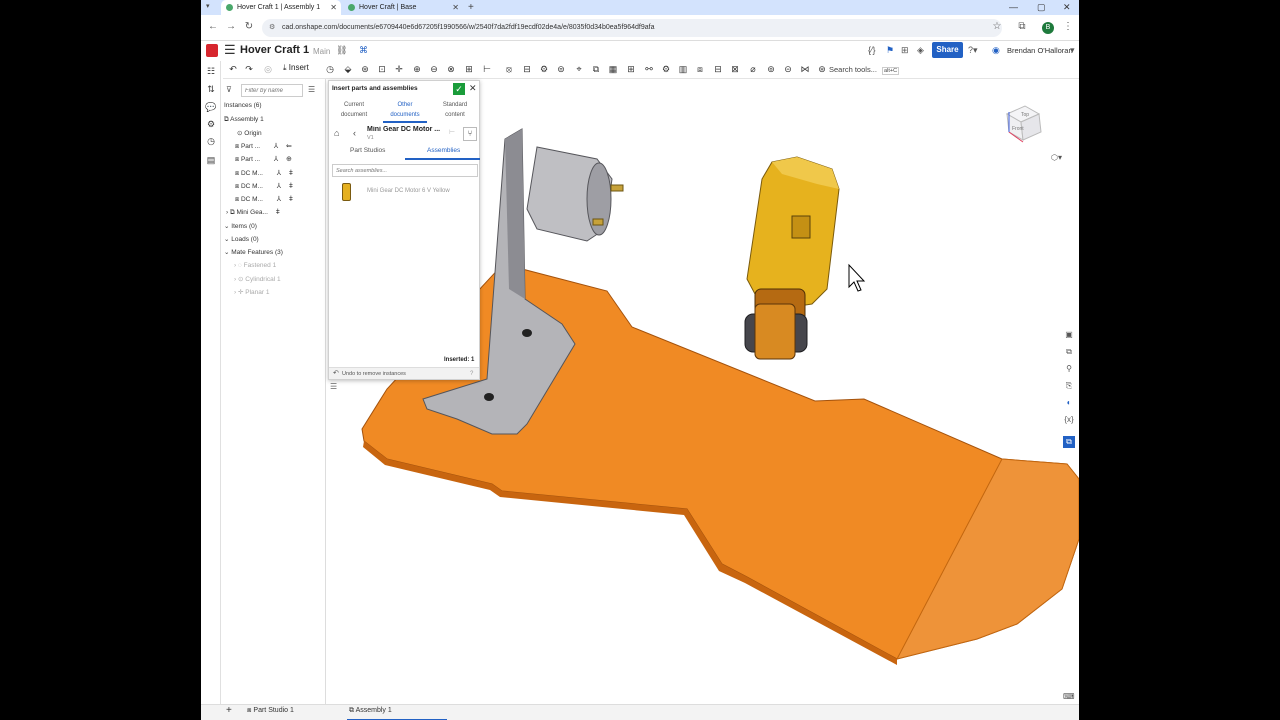 This screenshot has width=1280, height=720. What do you see at coordinates (363, 50) in the screenshot?
I see `versions-graph-icon: ⌘` at bounding box center [363, 50].